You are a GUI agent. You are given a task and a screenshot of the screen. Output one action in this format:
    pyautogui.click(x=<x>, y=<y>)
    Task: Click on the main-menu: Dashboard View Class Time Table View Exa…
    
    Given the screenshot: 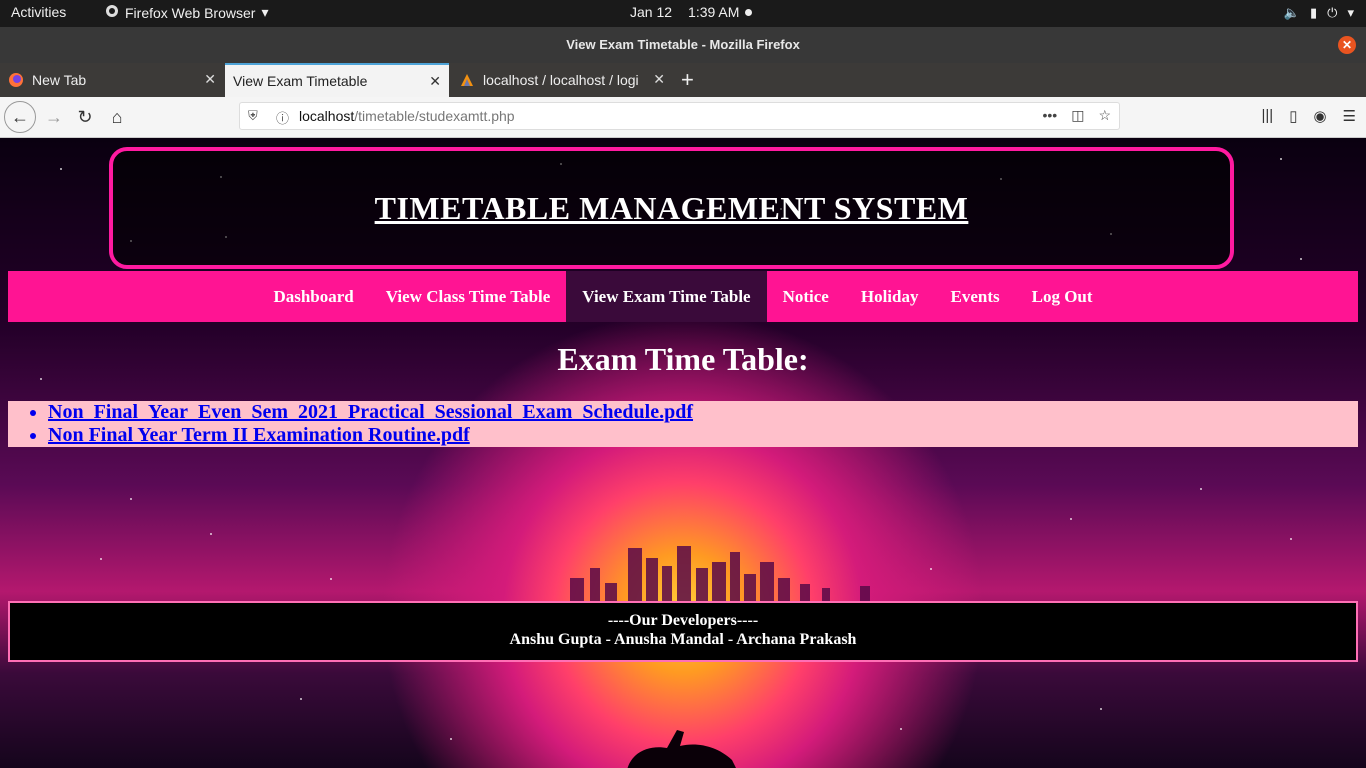 What is the action you would take?
    pyautogui.click(x=683, y=296)
    